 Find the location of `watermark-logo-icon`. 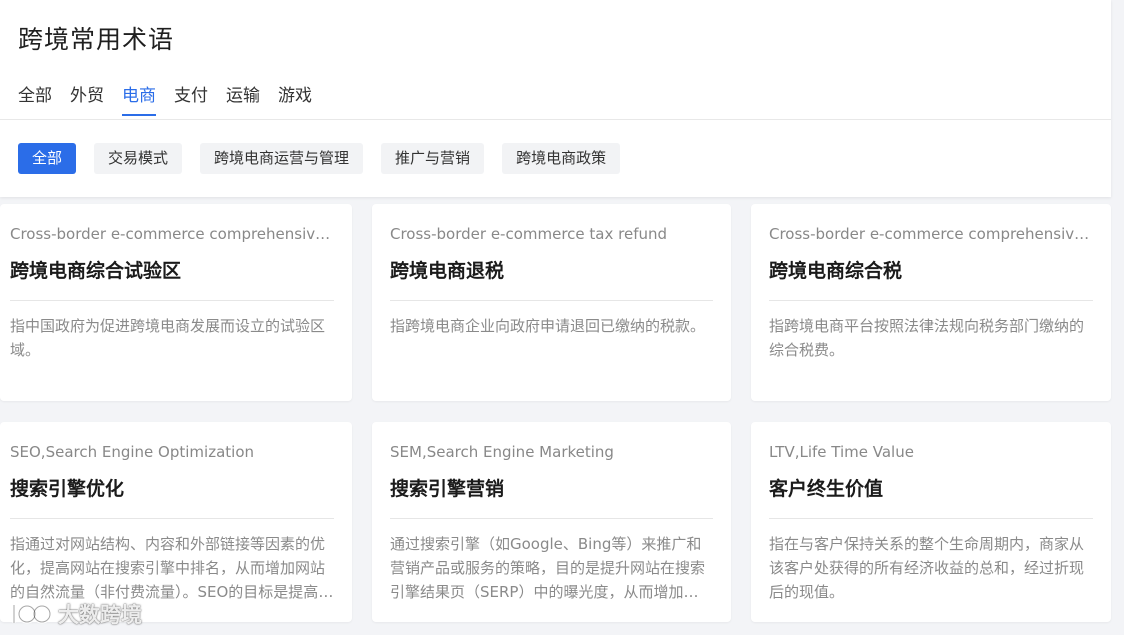

watermark-logo-icon is located at coordinates (32, 614).